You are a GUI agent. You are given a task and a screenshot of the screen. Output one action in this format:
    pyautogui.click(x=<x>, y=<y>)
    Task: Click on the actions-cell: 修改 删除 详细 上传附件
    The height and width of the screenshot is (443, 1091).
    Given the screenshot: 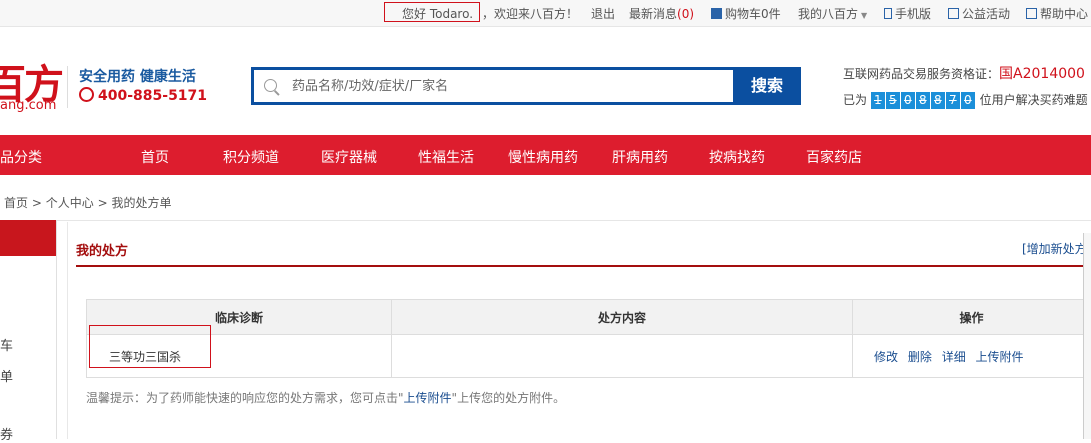 What is the action you would take?
    pyautogui.click(x=971, y=356)
    